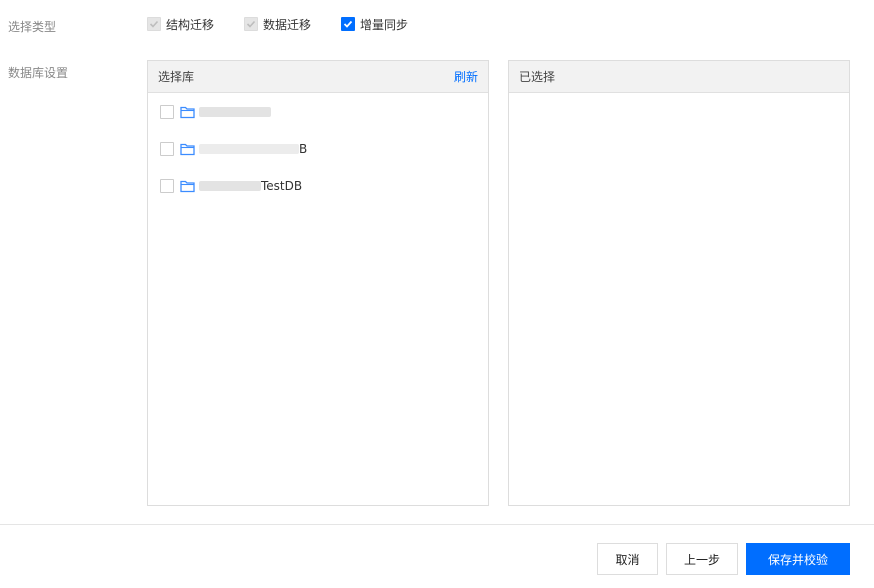 Image resolution: width=874 pixels, height=588 pixels. I want to click on data-migration-label: 数据迁移, so click(287, 24).